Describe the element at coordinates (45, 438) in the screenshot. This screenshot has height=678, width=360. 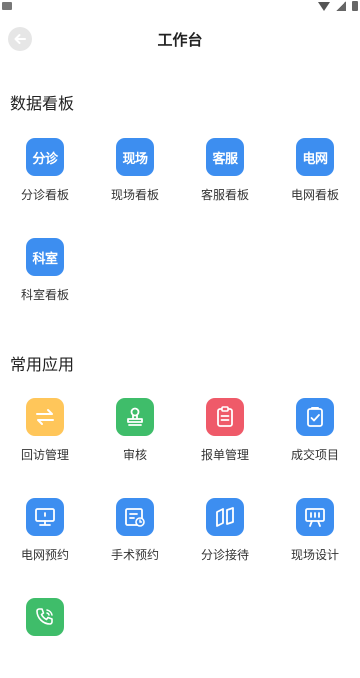
I see `app-item-follow-up: 回访管理` at that location.